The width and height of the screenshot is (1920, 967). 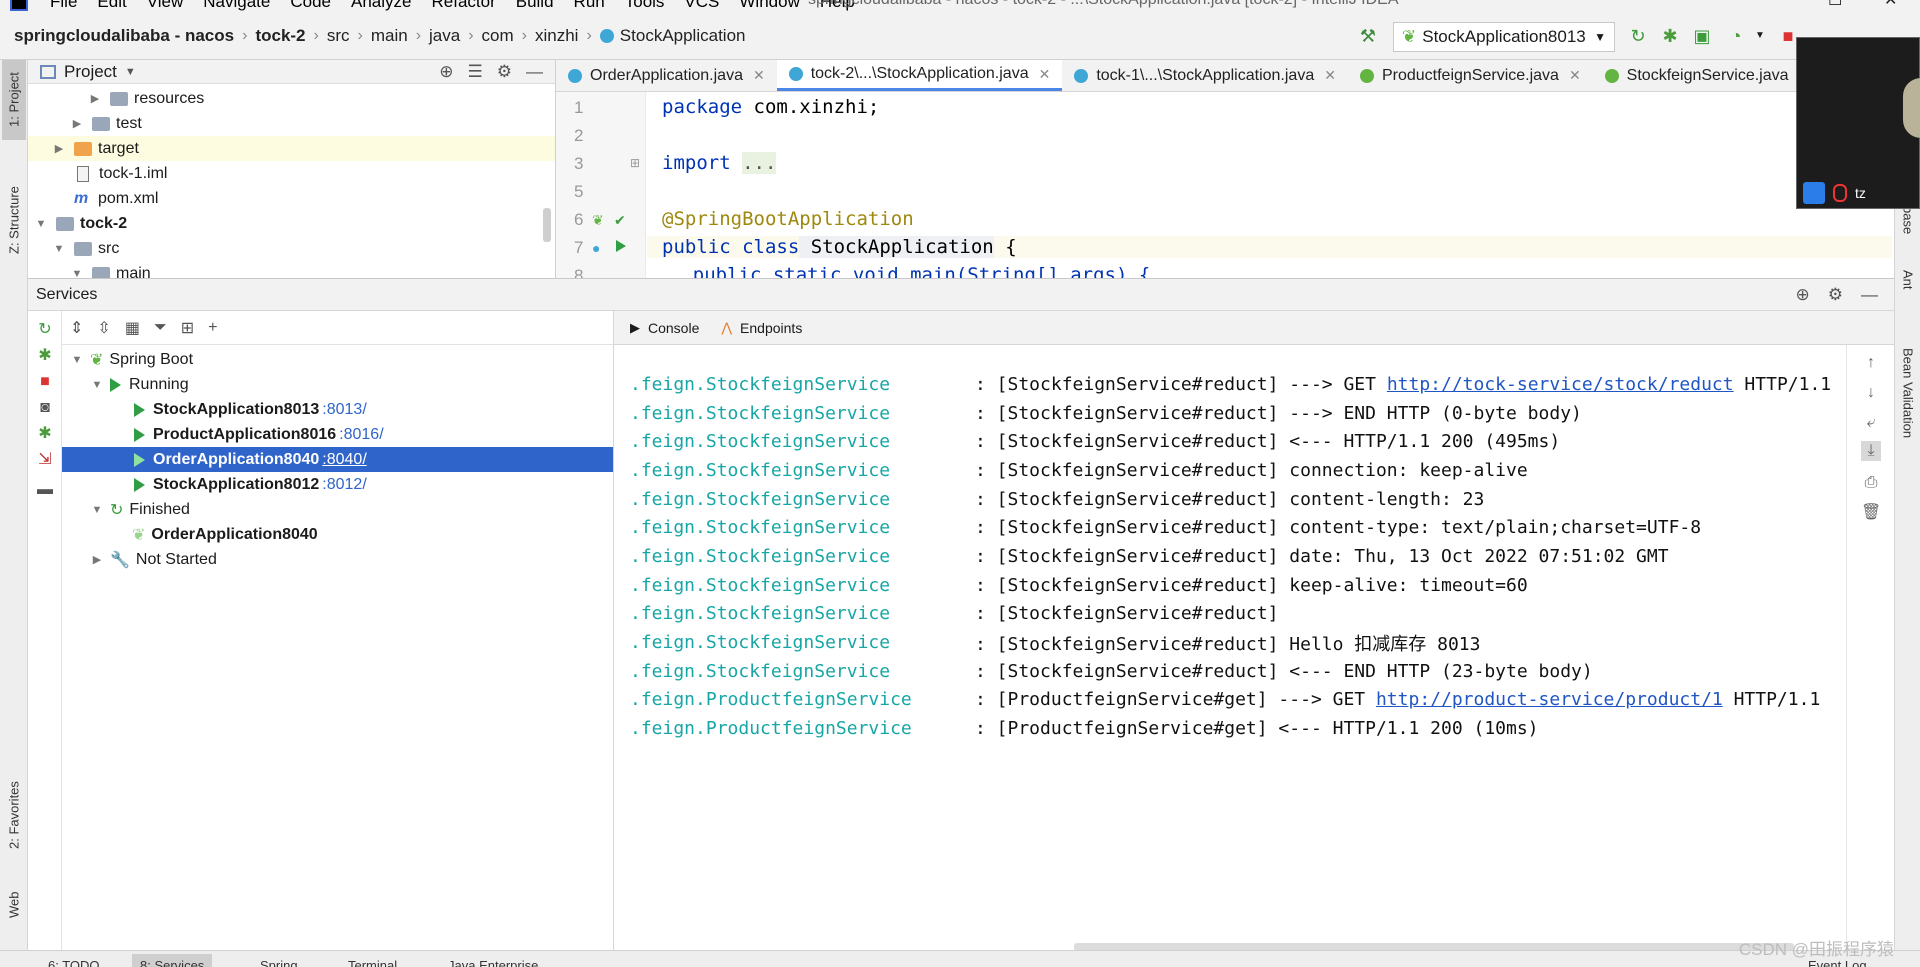 What do you see at coordinates (761, 328) in the screenshot?
I see `tab-endpoints: ⋀ Endpoints` at bounding box center [761, 328].